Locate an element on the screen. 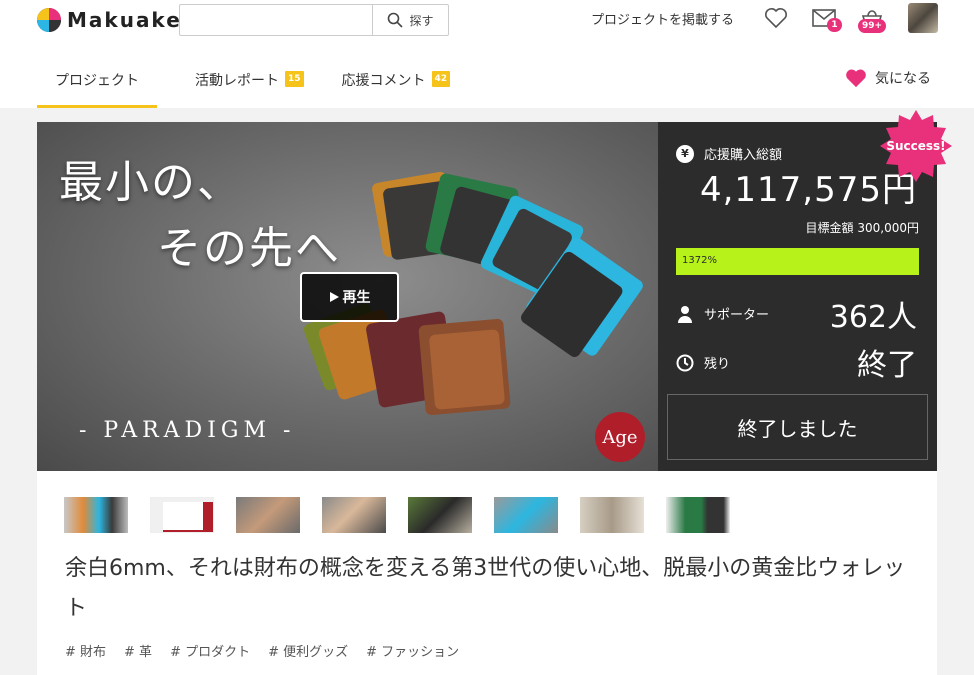 The height and width of the screenshot is (675, 974). thumbnail-strip is located at coordinates (397, 515).